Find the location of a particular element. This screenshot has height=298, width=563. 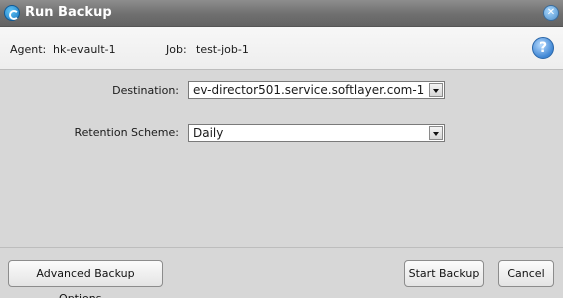

retention-select: Daily is located at coordinates (316, 133).